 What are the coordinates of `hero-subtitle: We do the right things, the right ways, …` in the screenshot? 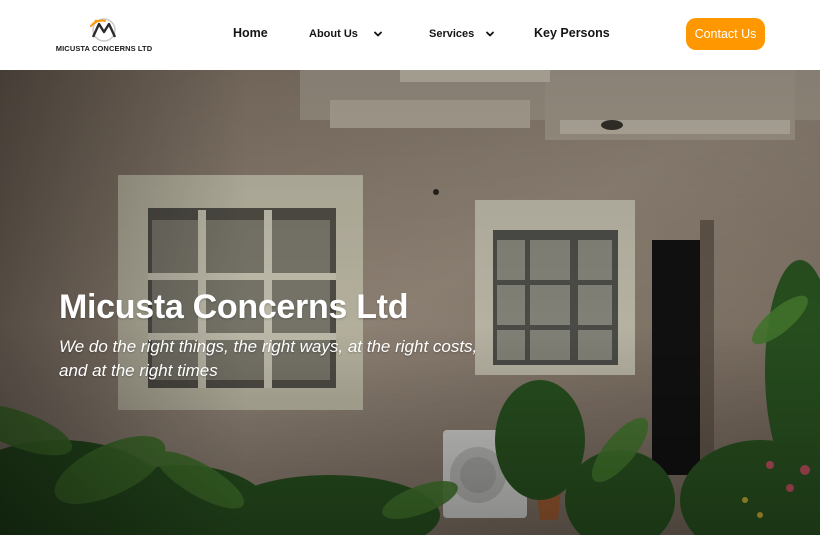 It's located at (268, 358).